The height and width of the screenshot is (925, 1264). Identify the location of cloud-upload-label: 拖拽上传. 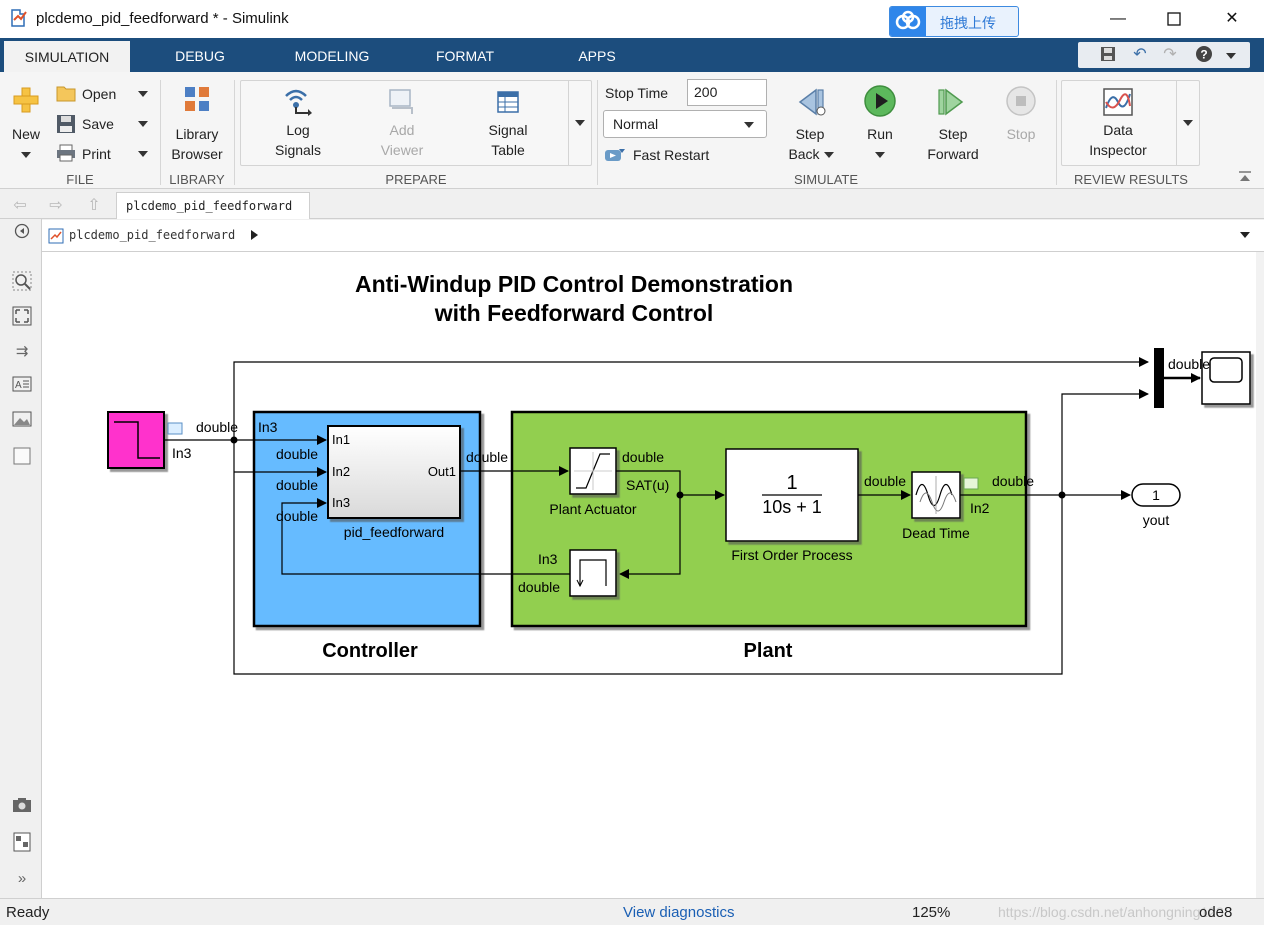
(968, 23).